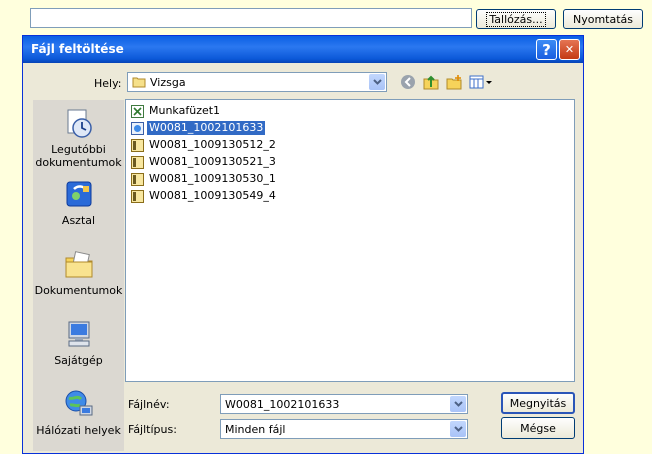  What do you see at coordinates (454, 82) in the screenshot?
I see `new-folder-icon` at bounding box center [454, 82].